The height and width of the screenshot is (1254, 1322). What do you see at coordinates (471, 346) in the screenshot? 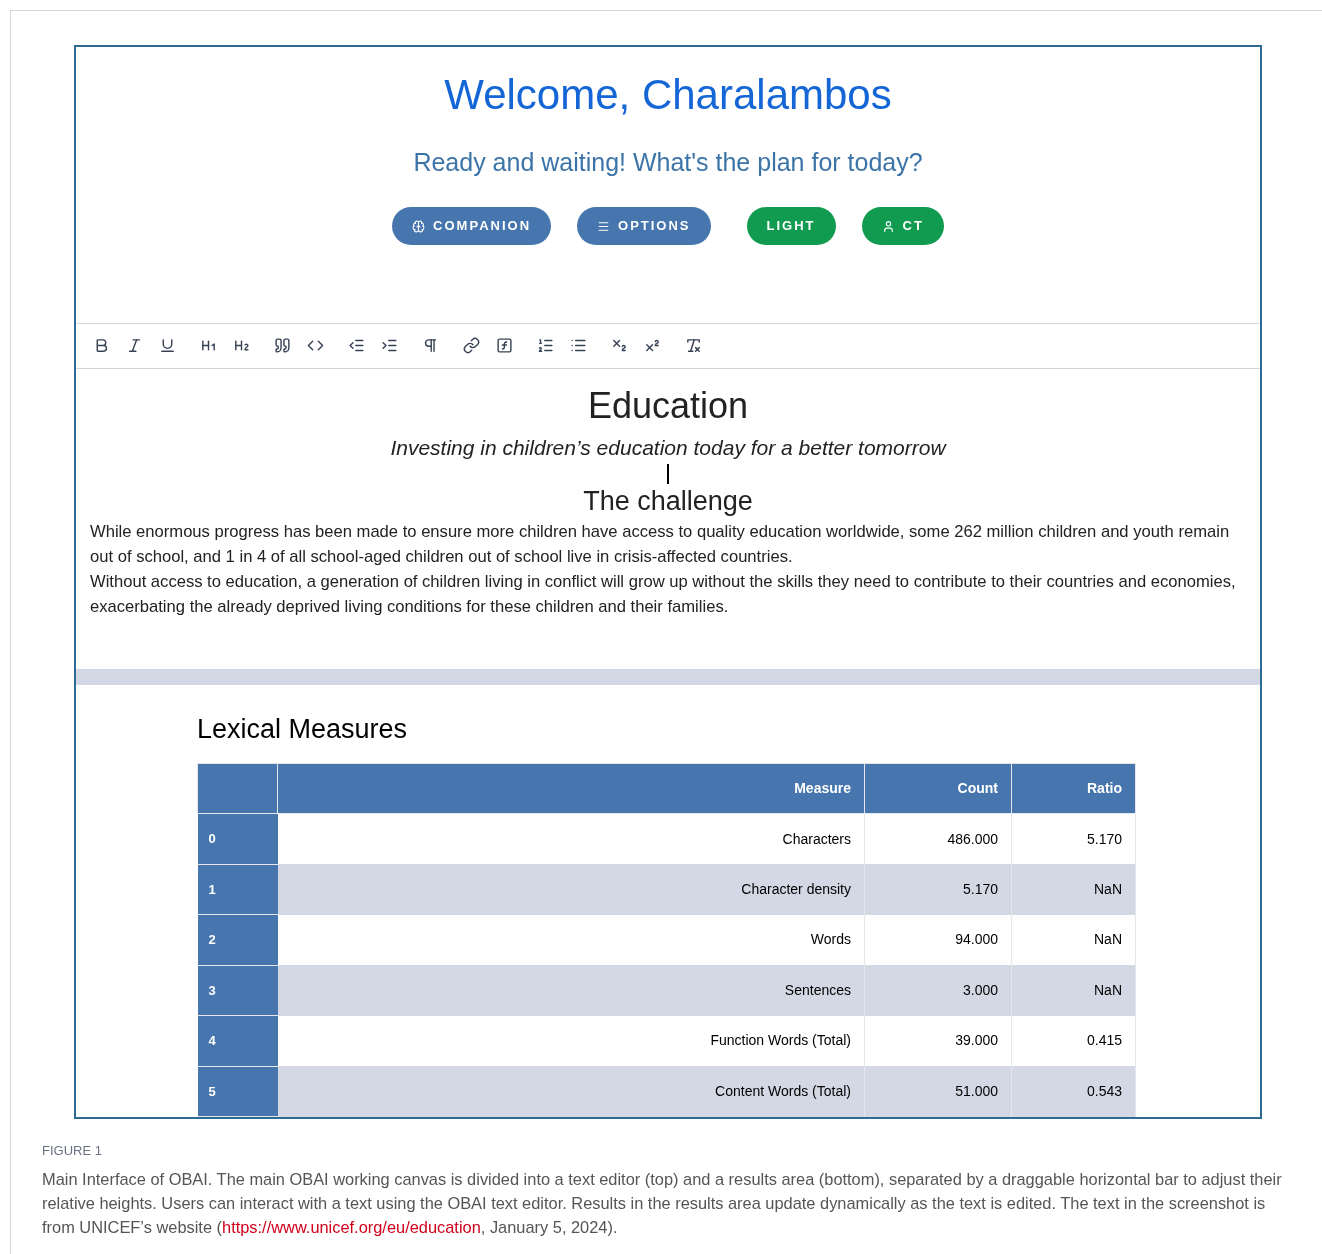
I see `link-button` at bounding box center [471, 346].